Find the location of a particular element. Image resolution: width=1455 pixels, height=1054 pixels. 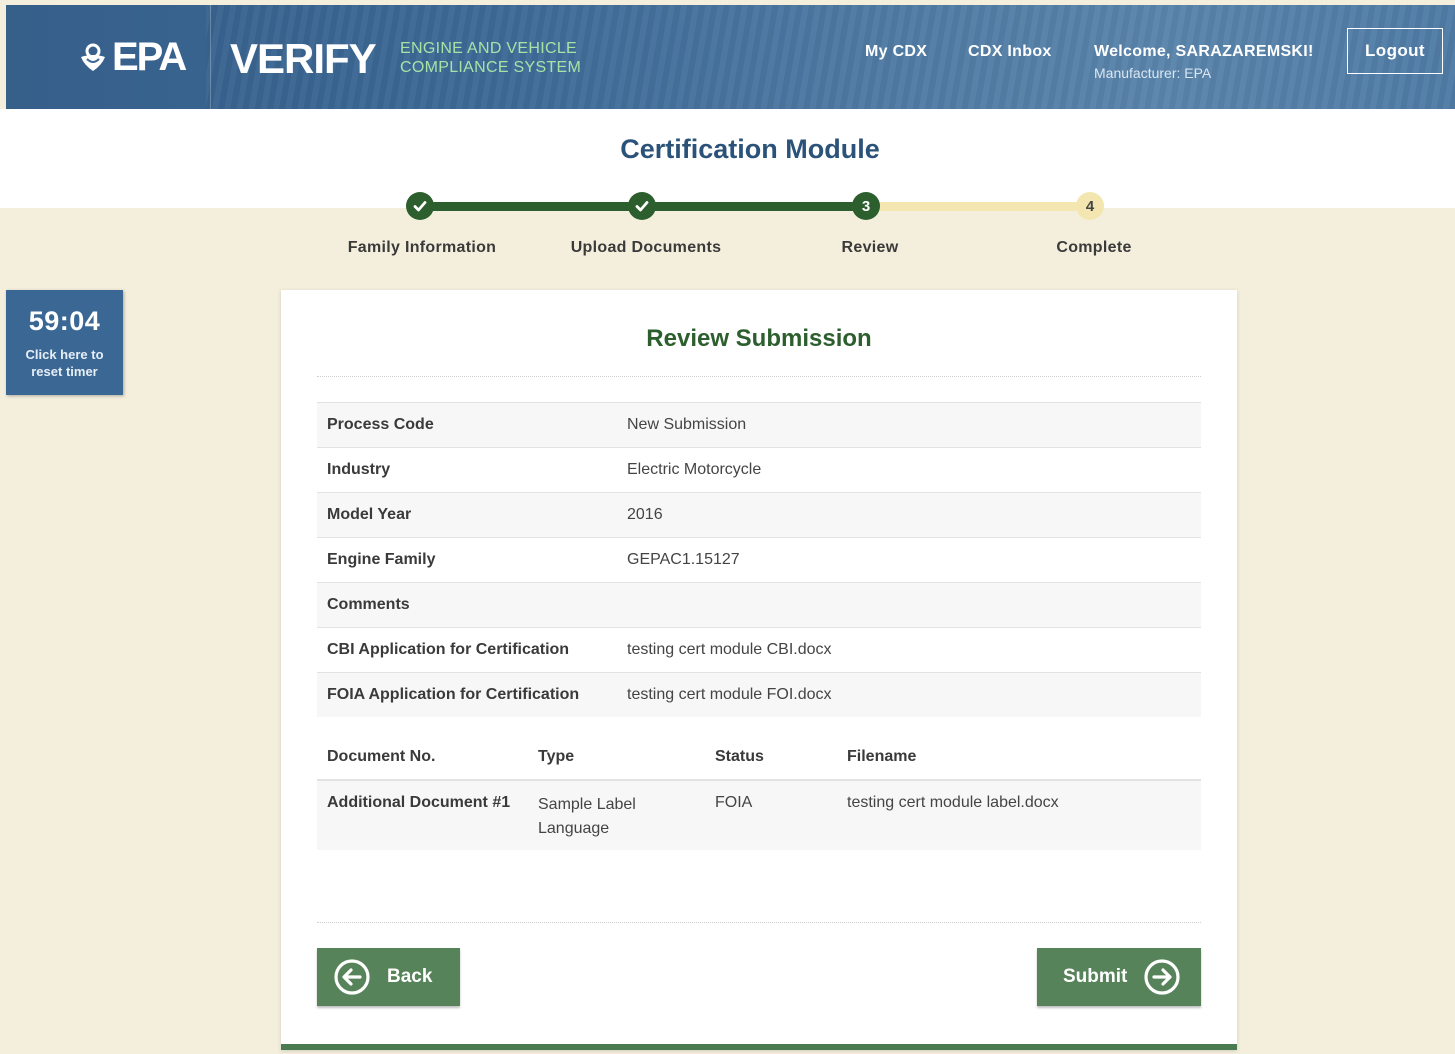

detail-label: Model Year is located at coordinates (369, 514).